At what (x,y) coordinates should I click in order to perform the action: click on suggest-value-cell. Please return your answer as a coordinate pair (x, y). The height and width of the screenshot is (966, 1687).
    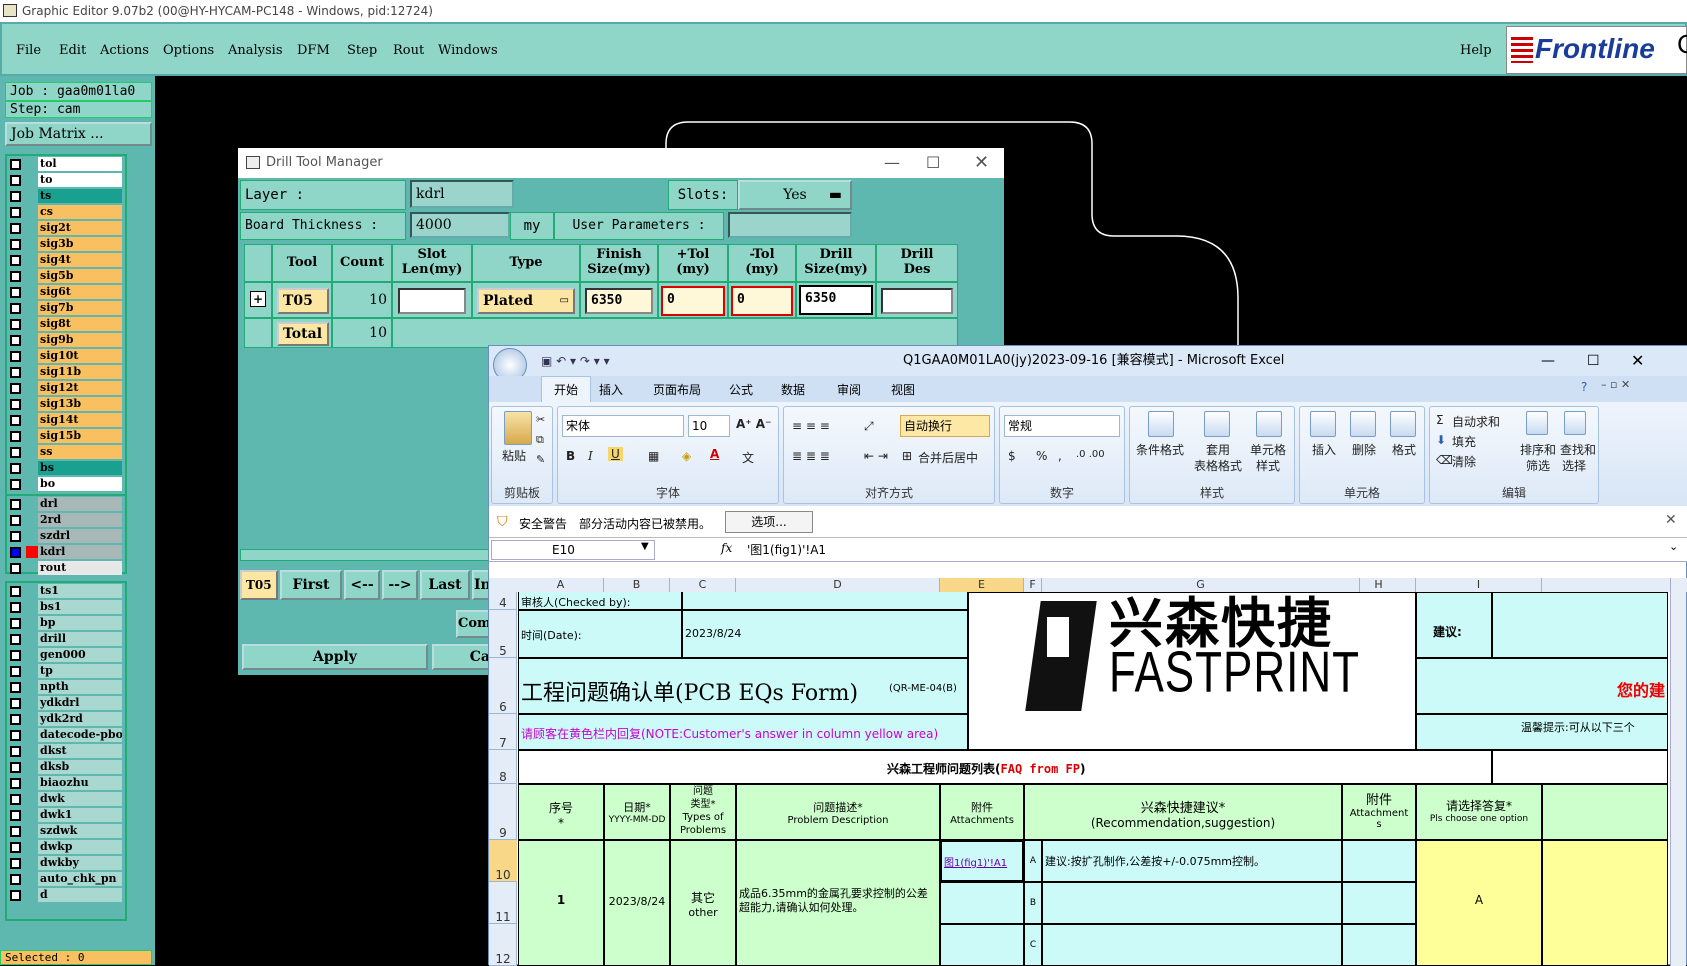
    Looking at the image, I should click on (1580, 625).